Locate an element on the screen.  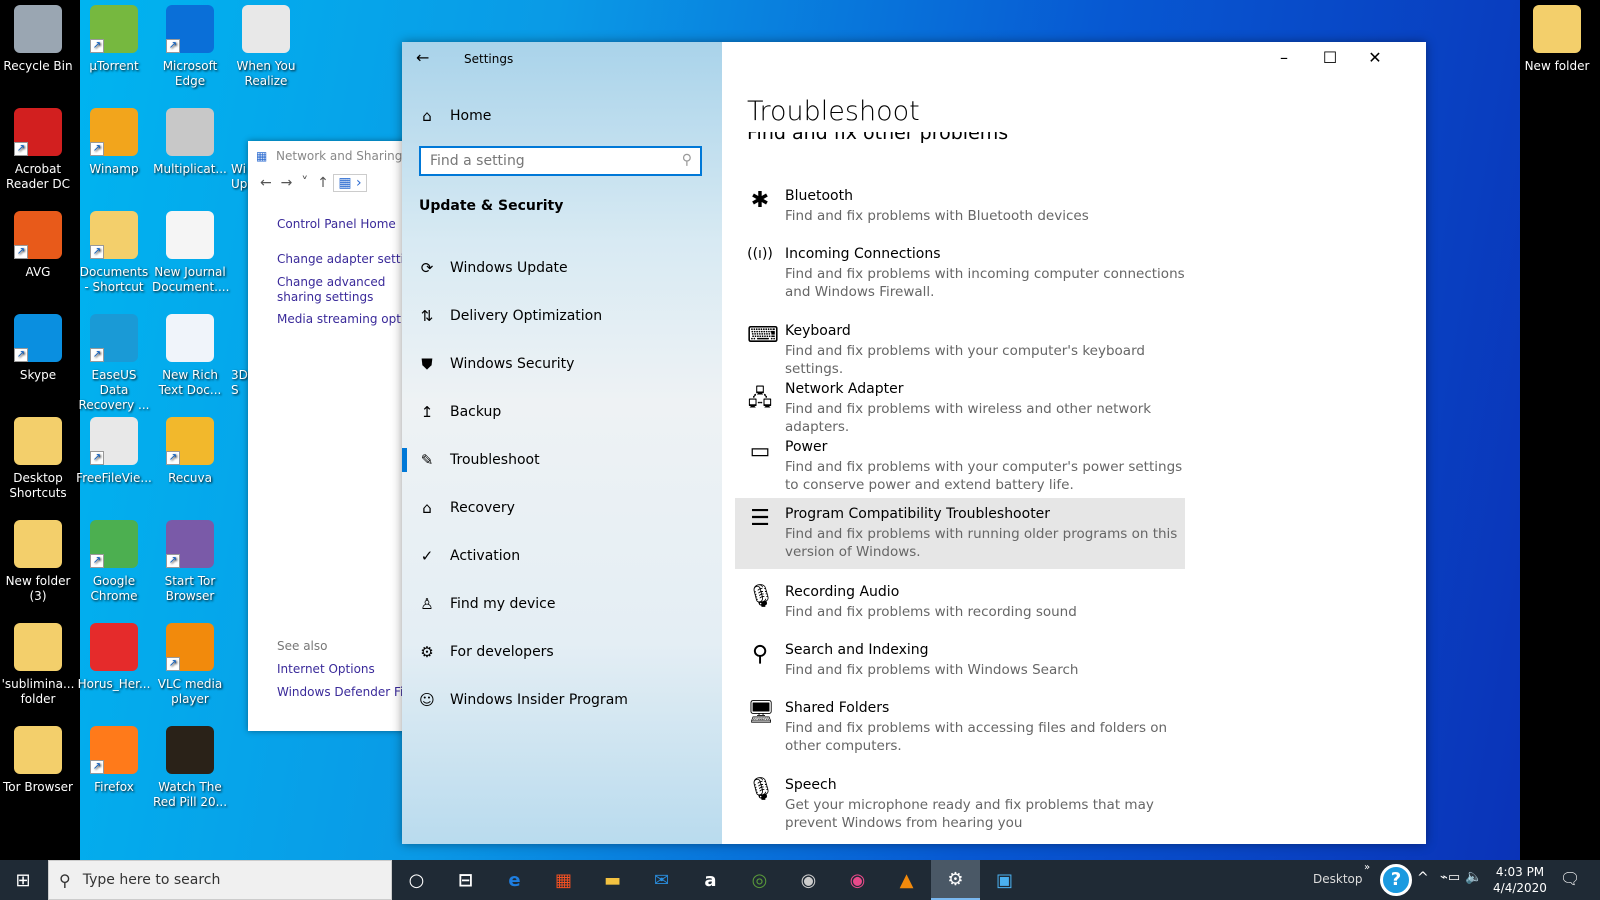
horus-her-icon is located at coordinates (114, 647).